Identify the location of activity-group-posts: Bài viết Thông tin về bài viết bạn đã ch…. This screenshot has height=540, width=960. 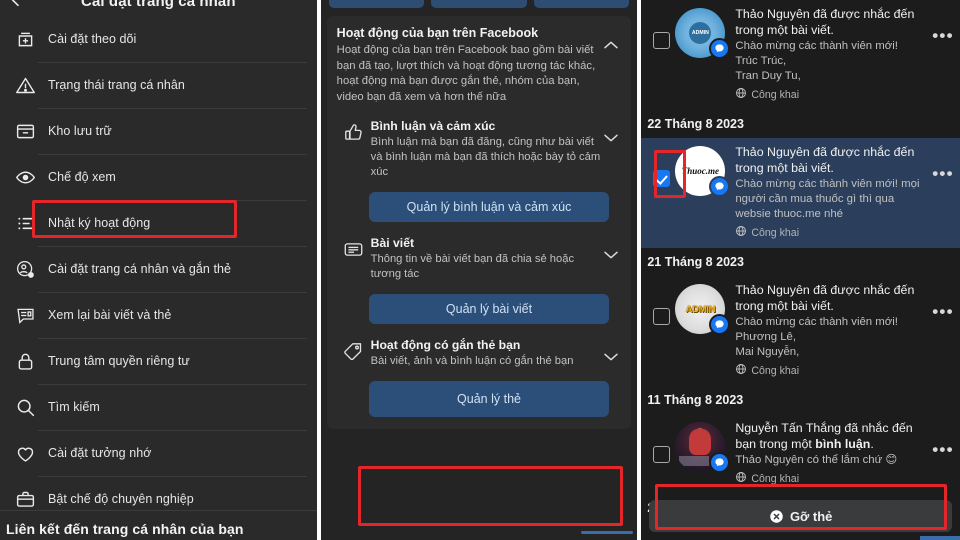
(479, 259).